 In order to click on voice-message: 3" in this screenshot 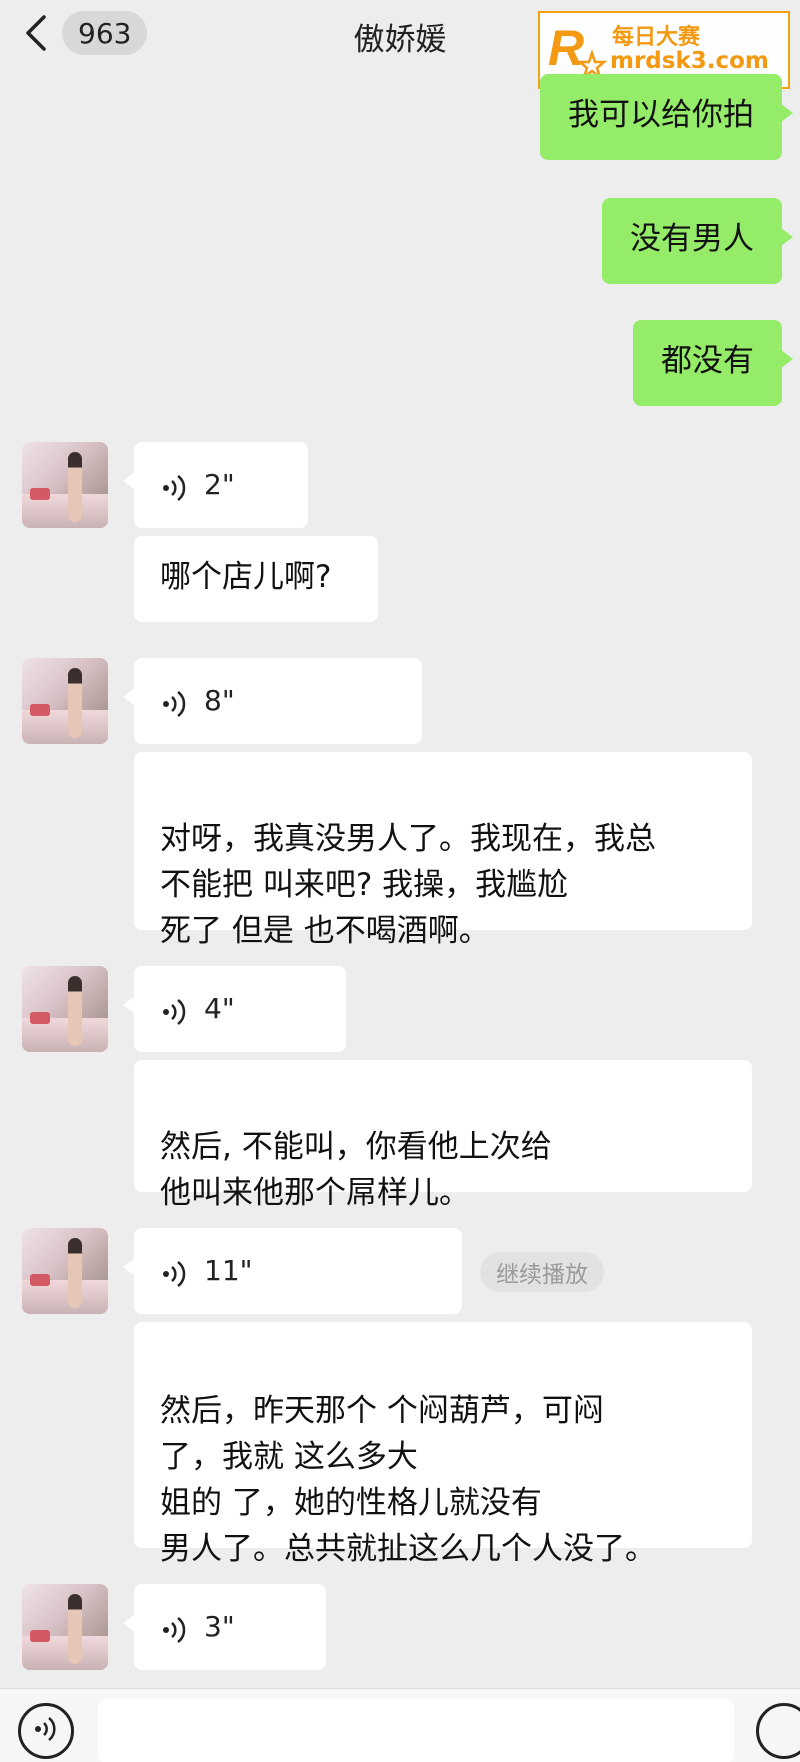, I will do `click(224, 1627)`.